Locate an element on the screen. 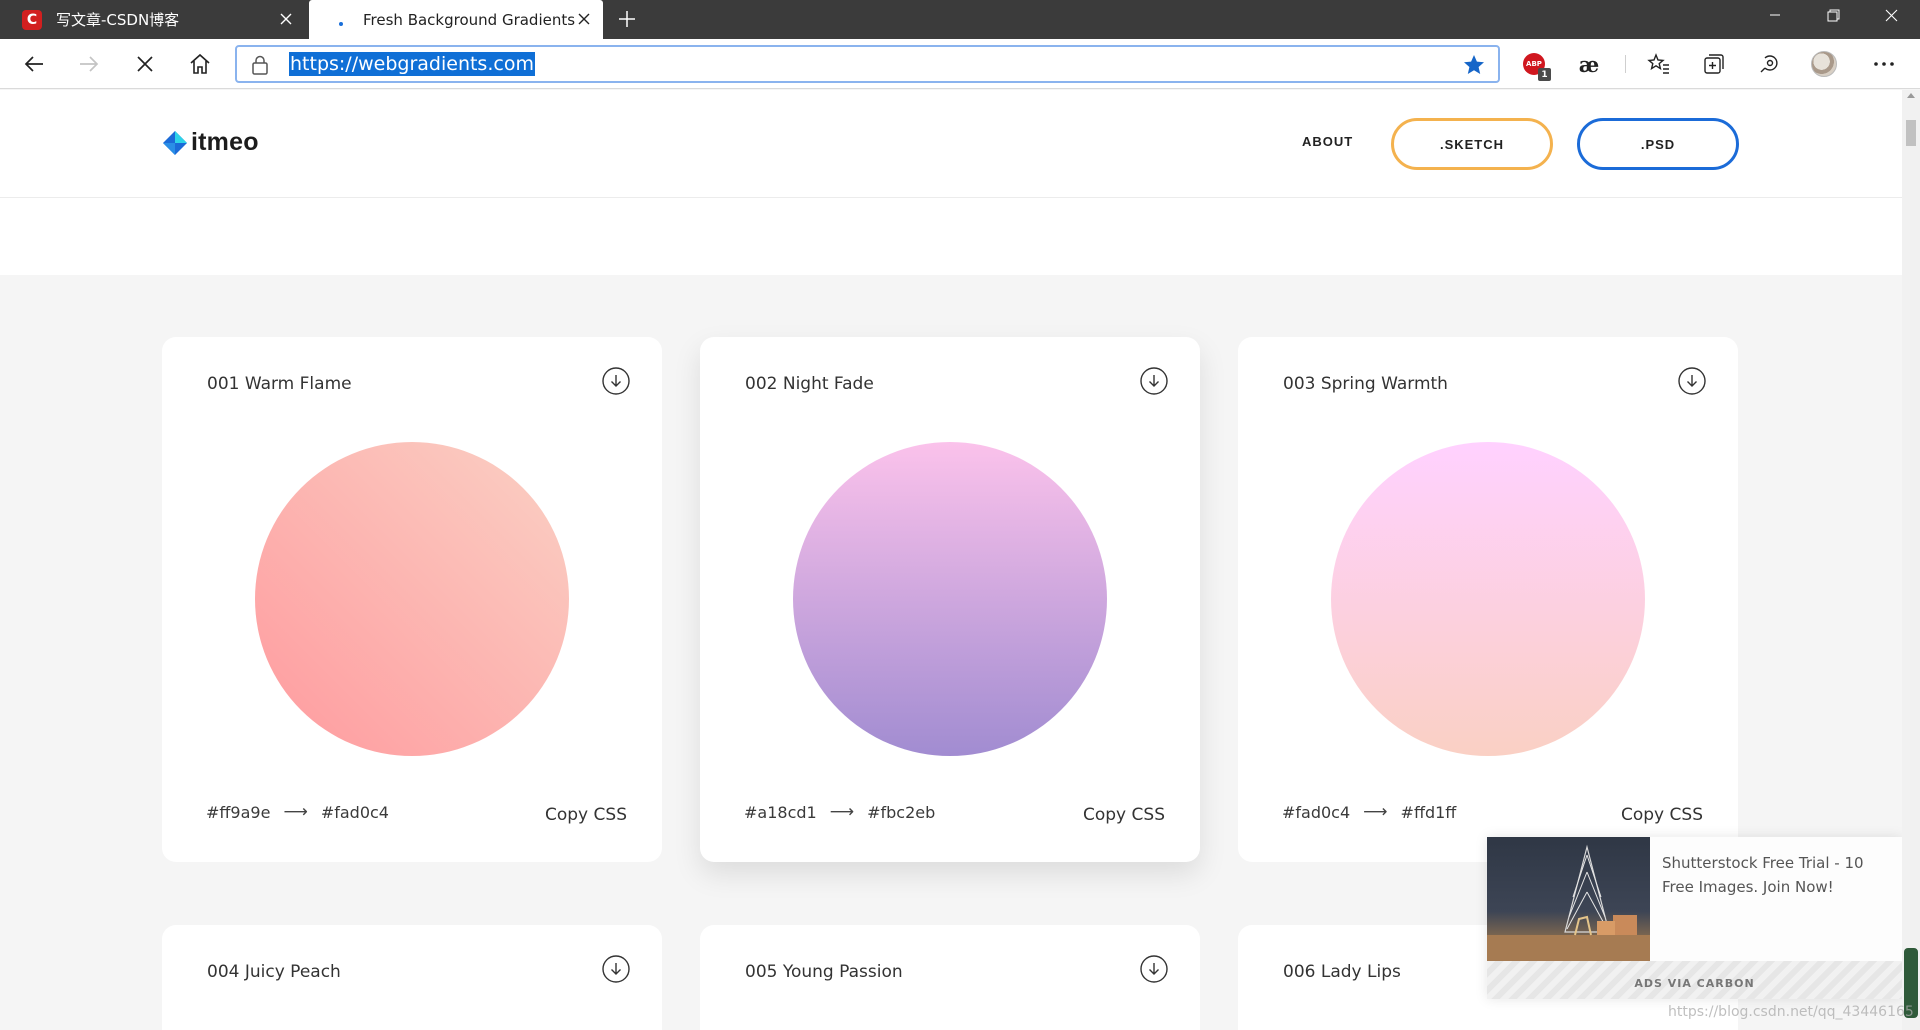 This screenshot has width=1920, height=1030. gradient-name: 004 Juicy Peach is located at coordinates (274, 972).